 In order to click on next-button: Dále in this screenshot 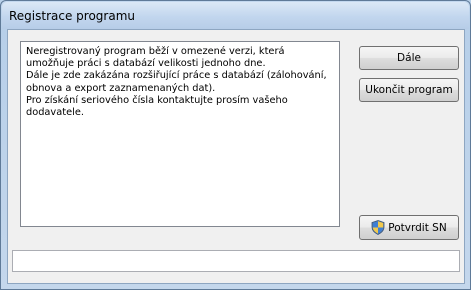, I will do `click(409, 58)`.